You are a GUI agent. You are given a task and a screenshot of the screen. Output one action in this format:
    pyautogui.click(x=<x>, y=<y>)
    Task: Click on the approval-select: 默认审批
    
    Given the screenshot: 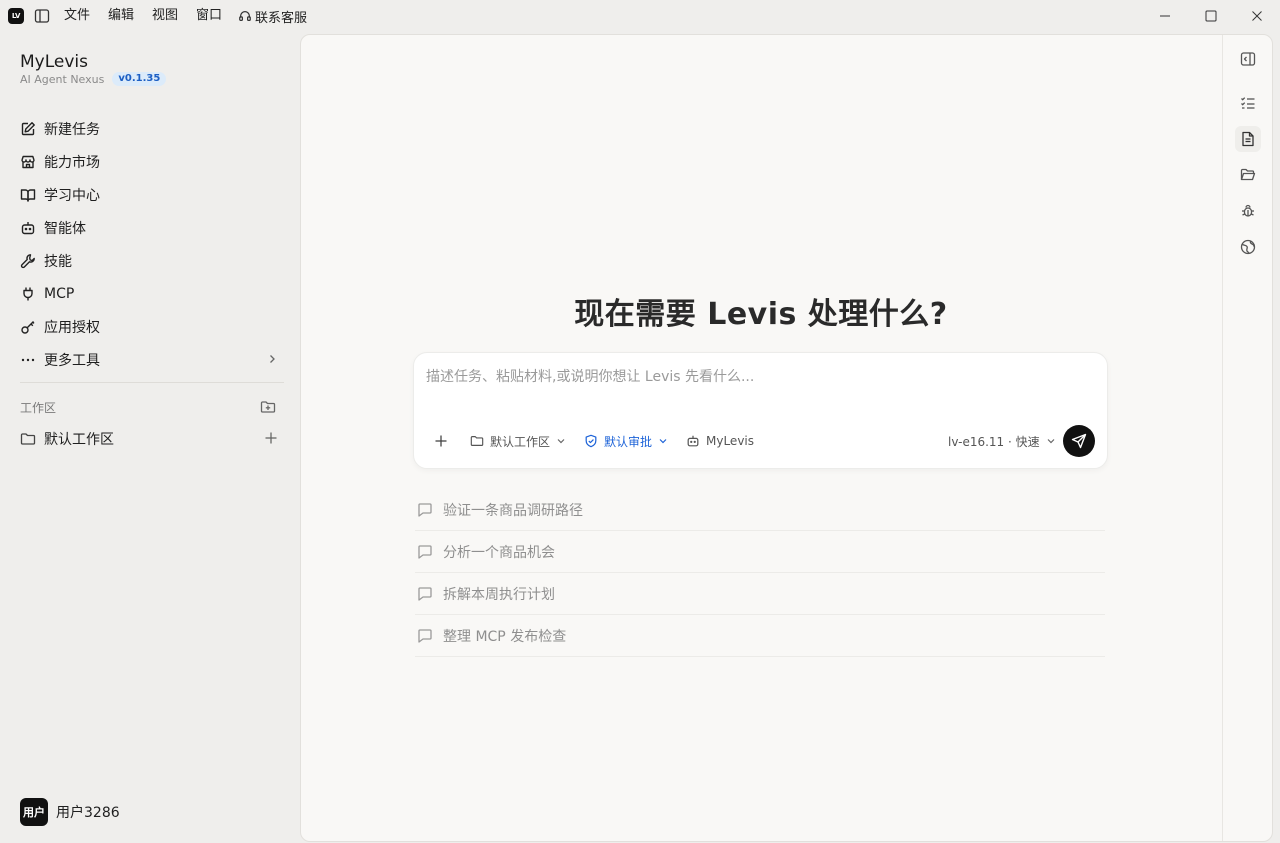 What is the action you would take?
    pyautogui.click(x=626, y=441)
    